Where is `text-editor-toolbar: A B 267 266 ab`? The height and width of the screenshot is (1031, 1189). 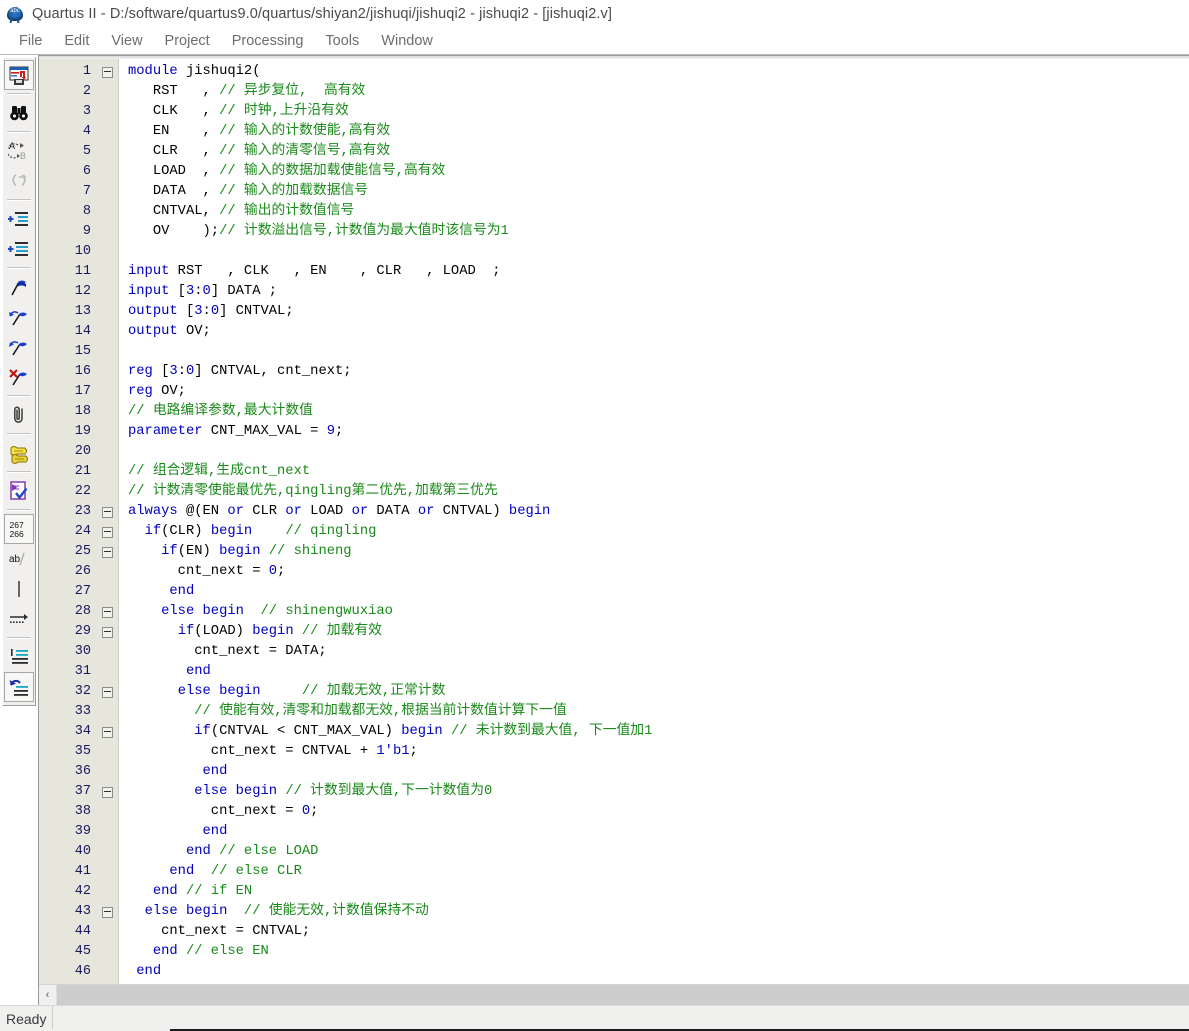
text-editor-toolbar: A B 267 266 ab is located at coordinates (19, 381).